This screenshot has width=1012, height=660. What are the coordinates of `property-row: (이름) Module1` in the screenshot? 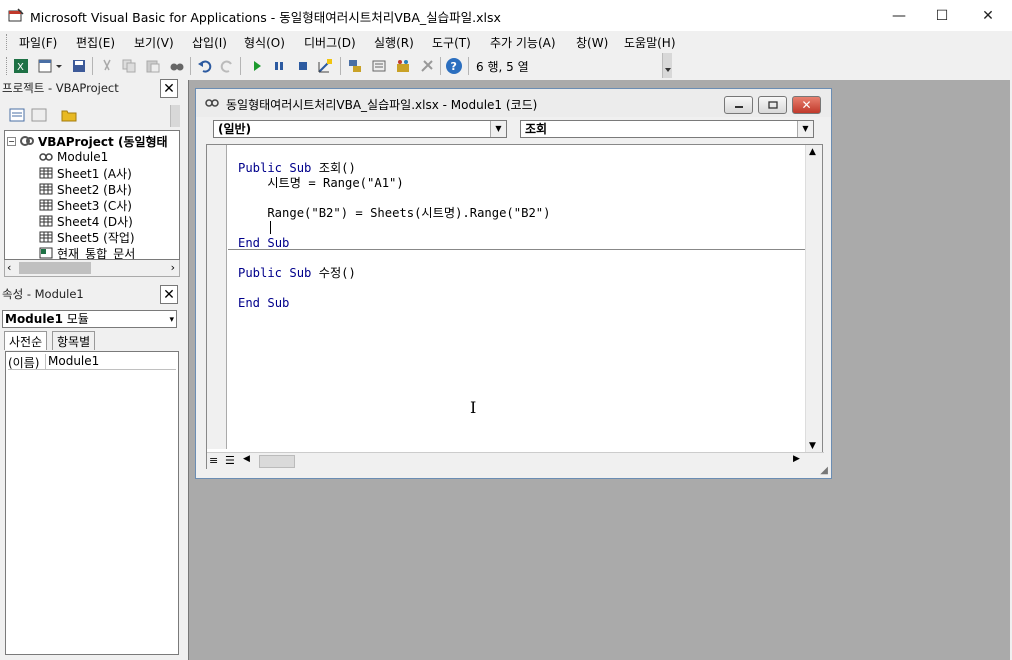 It's located at (92, 362).